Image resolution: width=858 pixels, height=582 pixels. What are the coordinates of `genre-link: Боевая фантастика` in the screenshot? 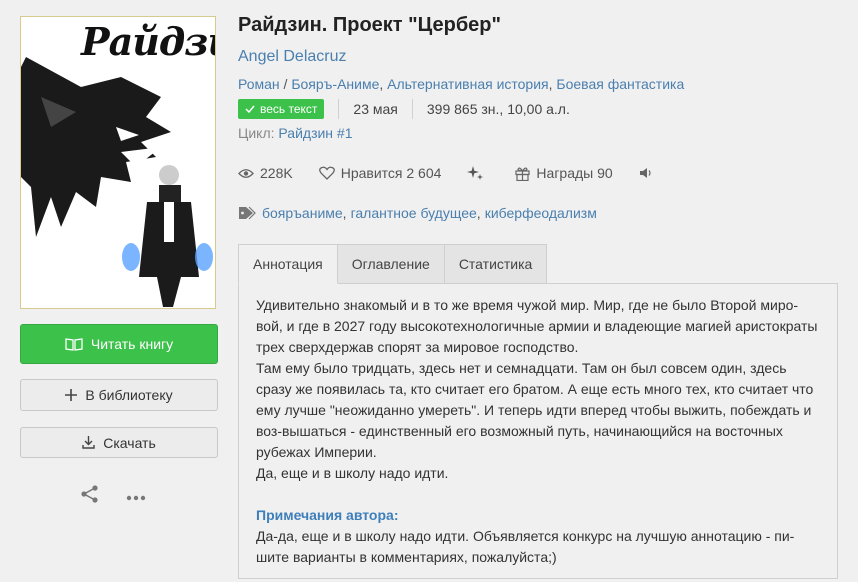 It's located at (620, 84).